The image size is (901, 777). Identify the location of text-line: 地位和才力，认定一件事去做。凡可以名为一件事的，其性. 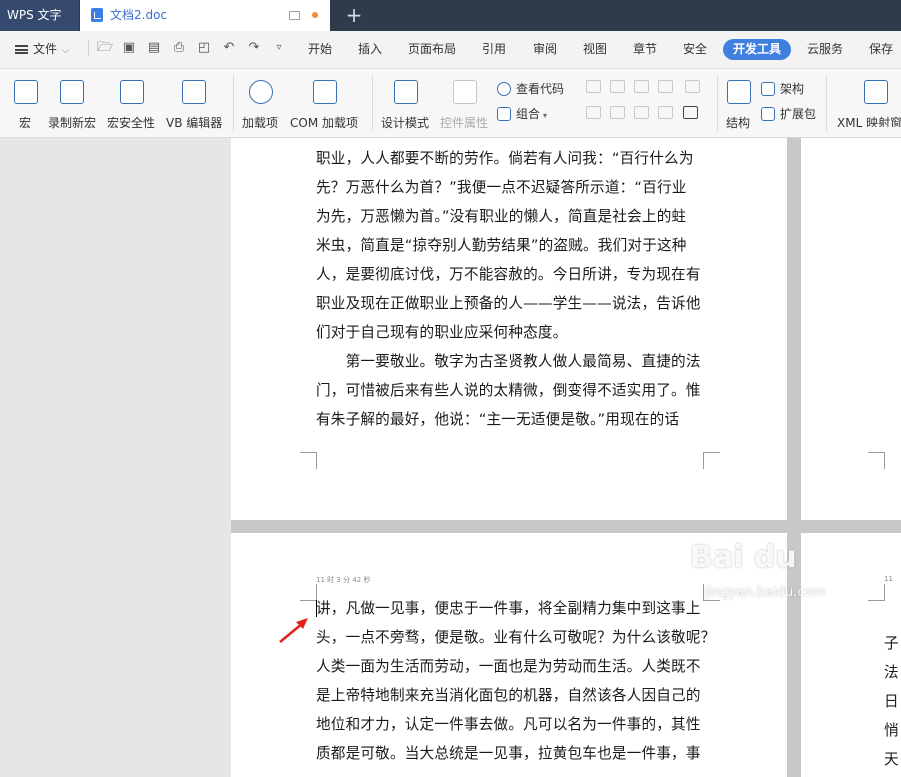
(508, 724).